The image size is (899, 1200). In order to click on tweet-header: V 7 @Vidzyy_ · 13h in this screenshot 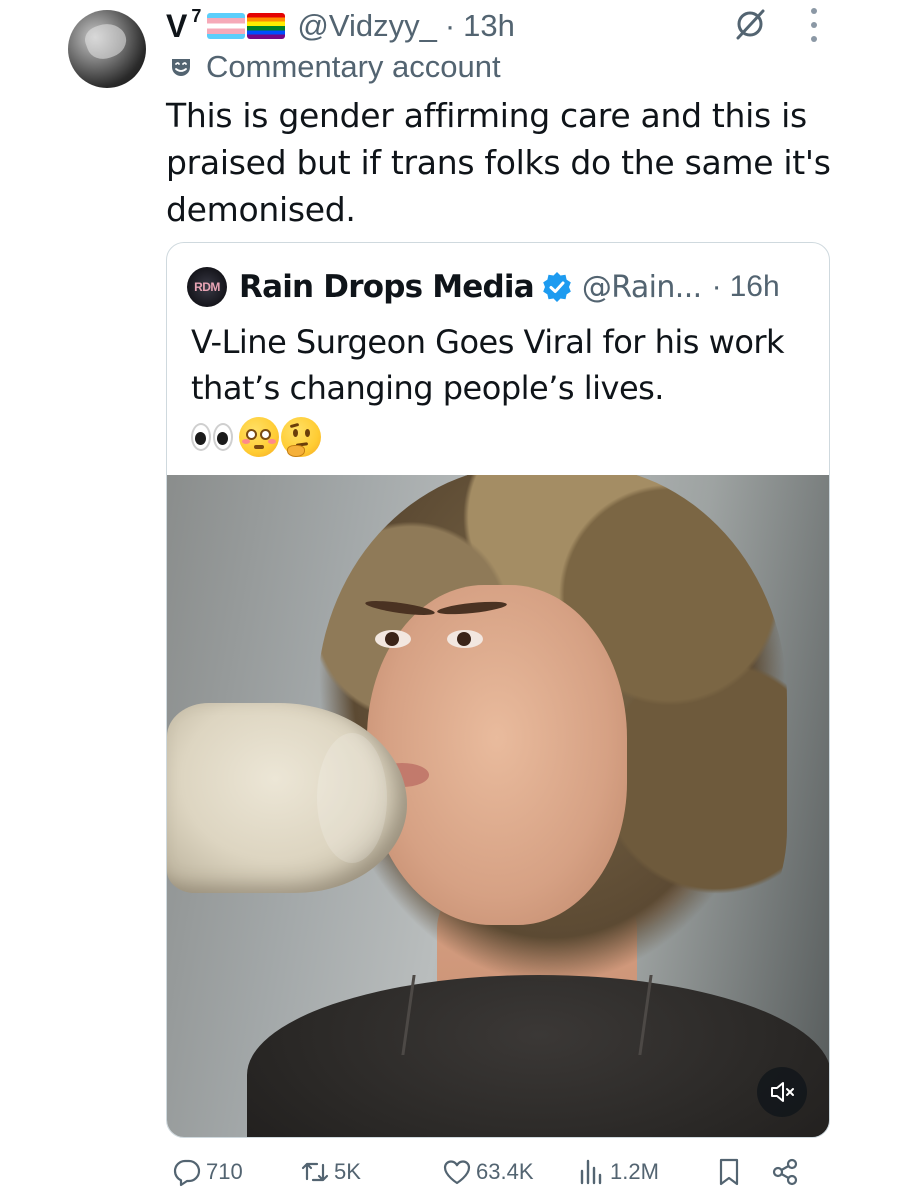, I will do `click(340, 26)`.